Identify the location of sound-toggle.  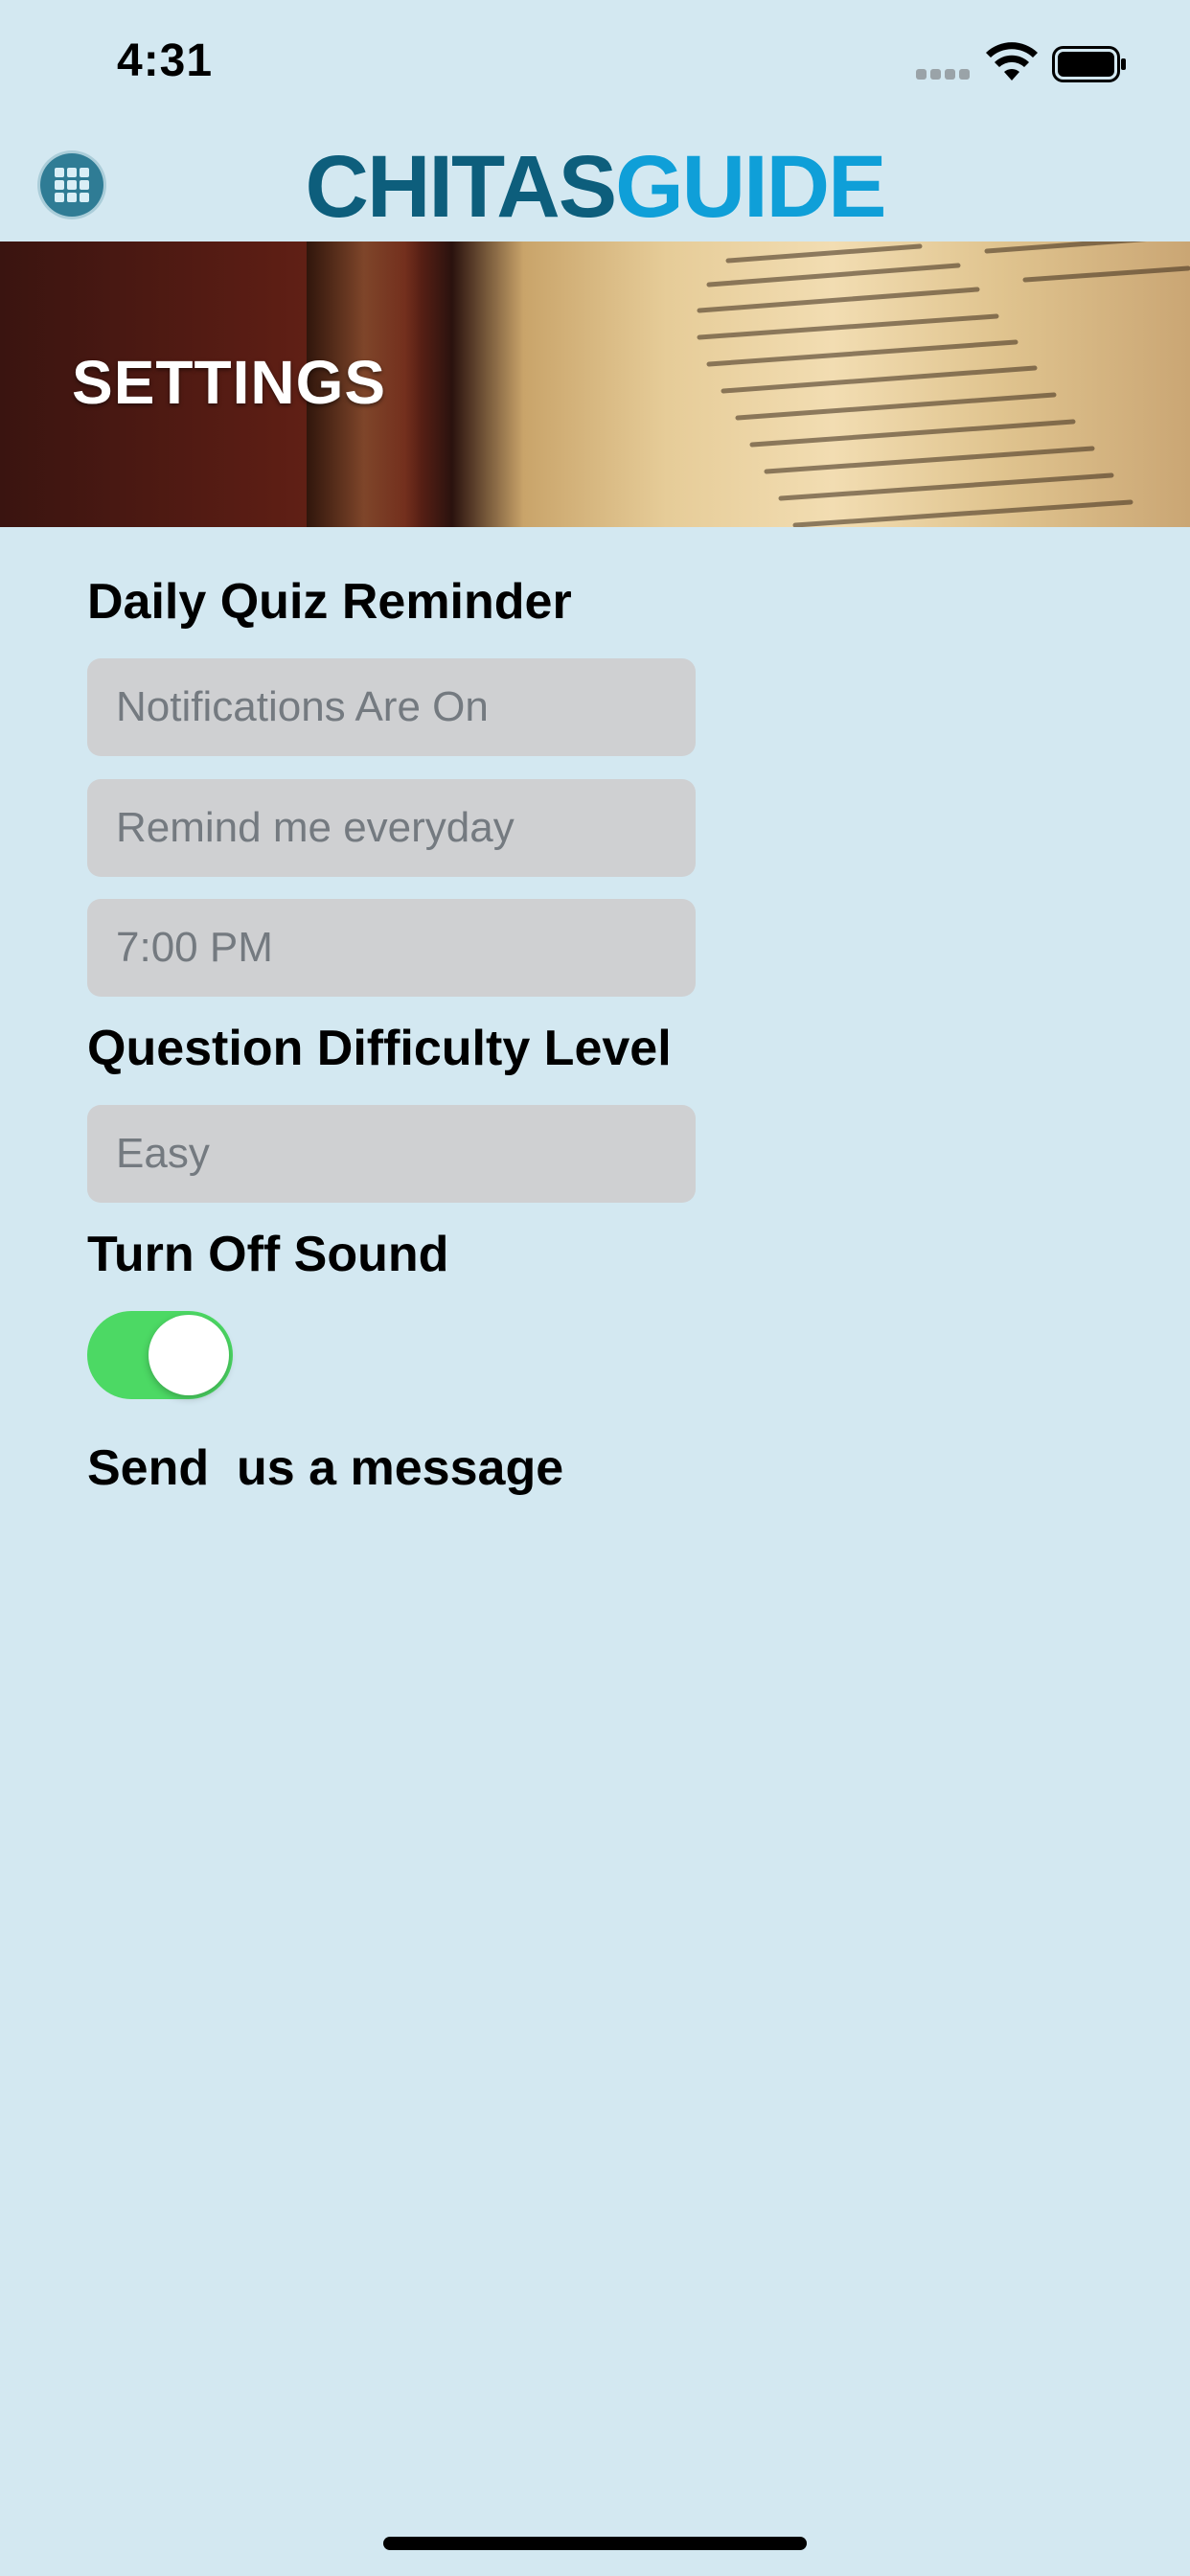
(160, 1355).